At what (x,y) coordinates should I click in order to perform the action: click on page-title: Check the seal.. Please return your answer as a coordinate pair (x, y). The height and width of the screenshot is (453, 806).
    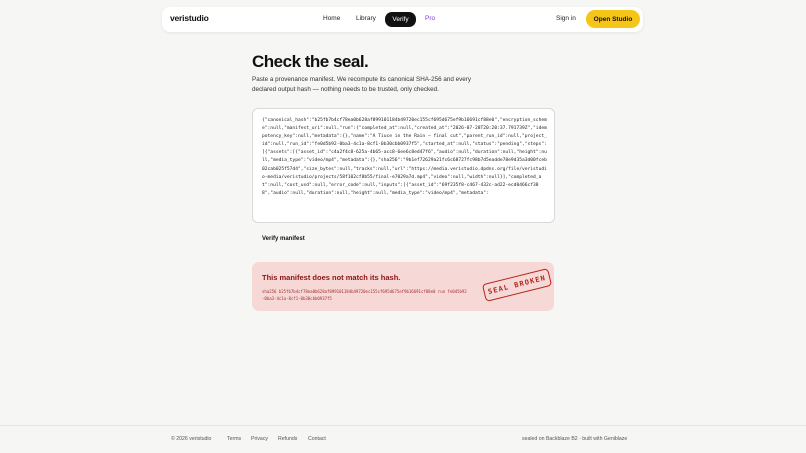
    Looking at the image, I should click on (310, 61).